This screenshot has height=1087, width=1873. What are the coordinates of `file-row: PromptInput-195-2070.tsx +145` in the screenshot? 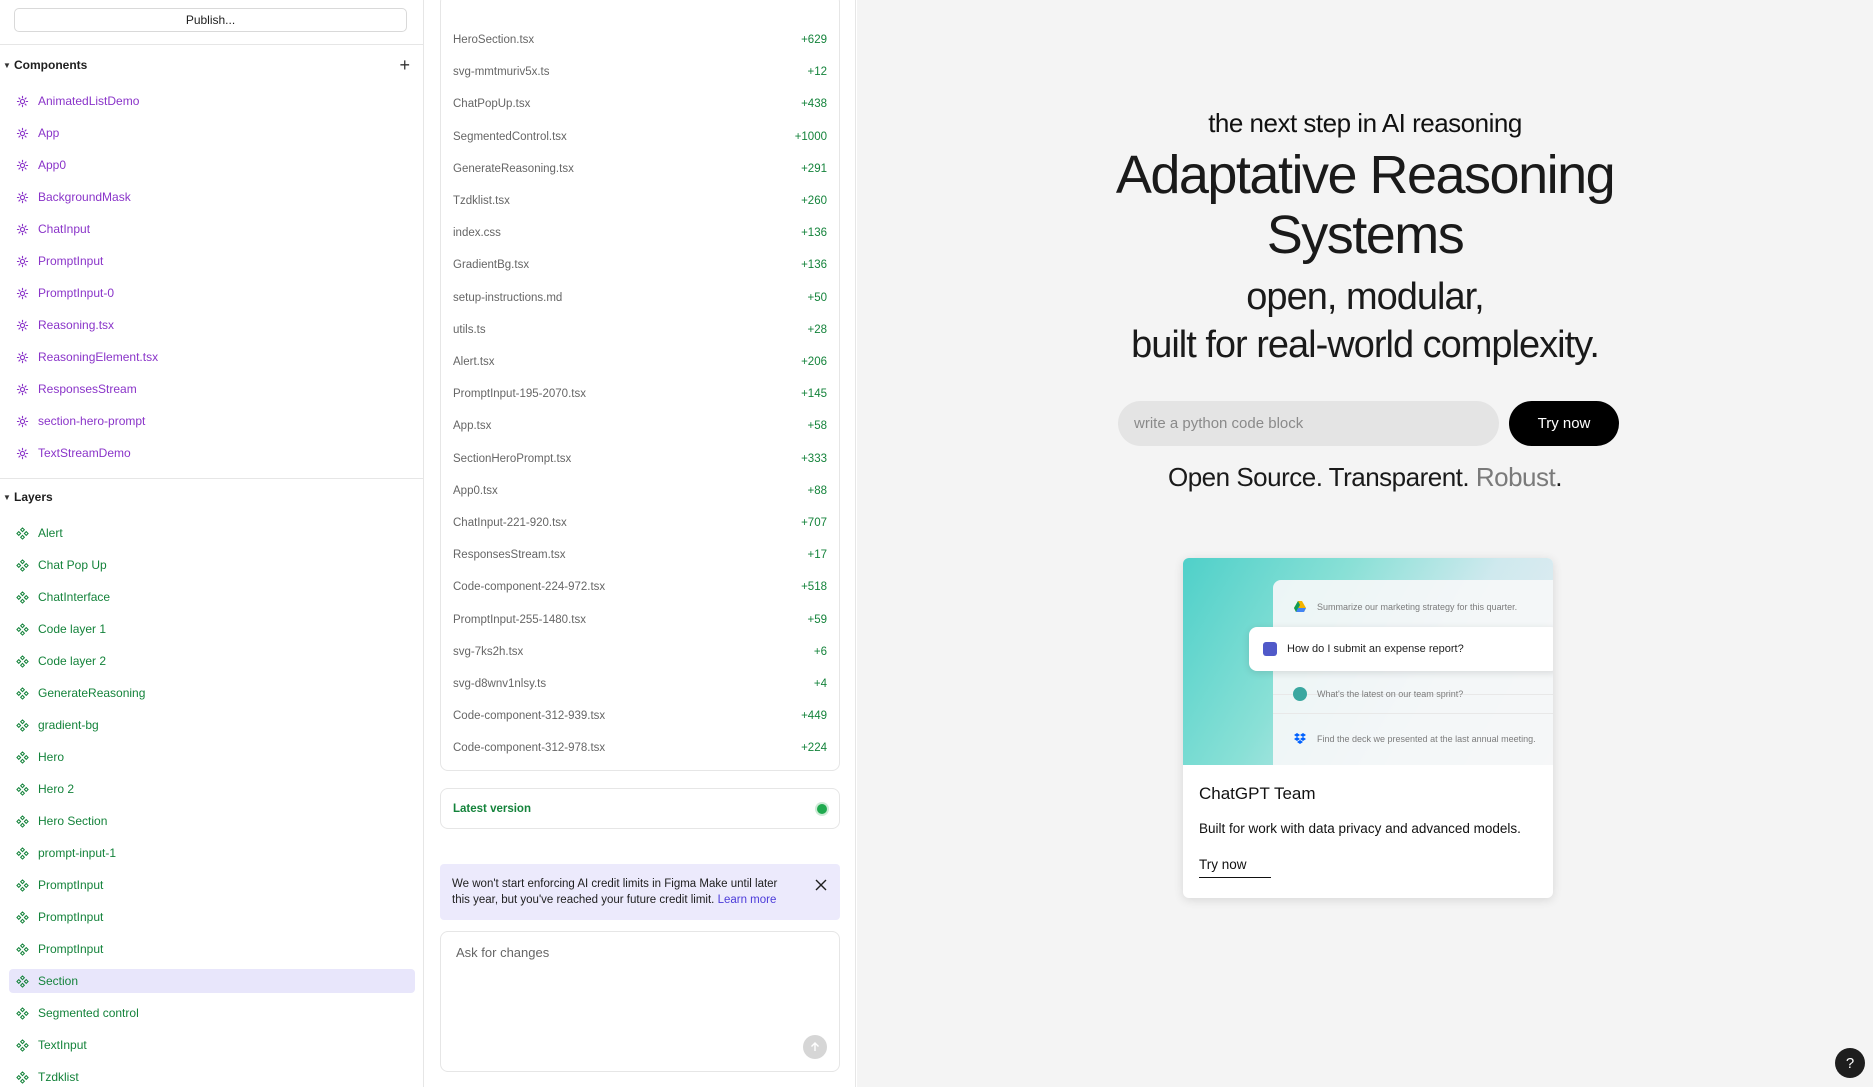 It's located at (640, 394).